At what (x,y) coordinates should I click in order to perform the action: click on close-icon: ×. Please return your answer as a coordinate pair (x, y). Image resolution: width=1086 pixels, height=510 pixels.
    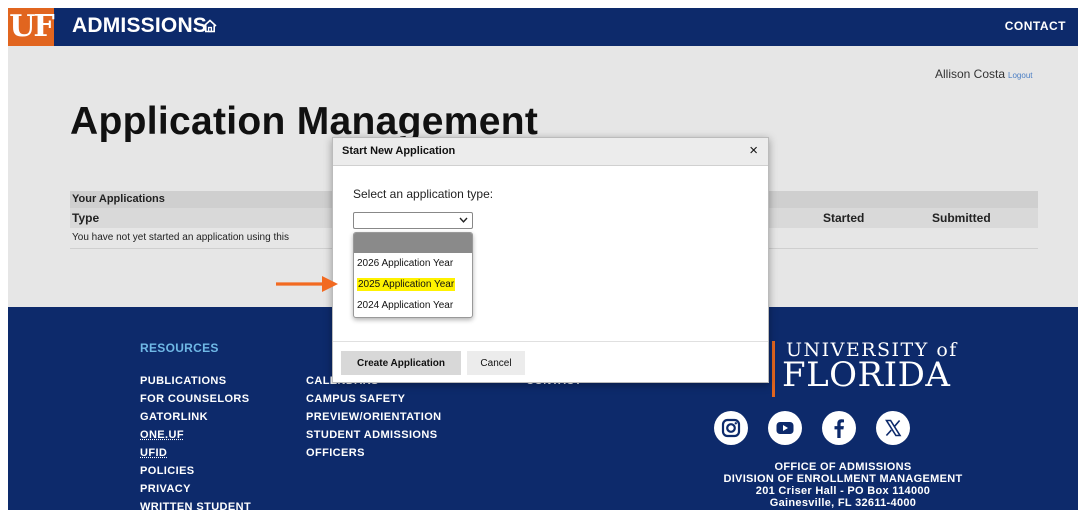
    Looking at the image, I should click on (753, 150).